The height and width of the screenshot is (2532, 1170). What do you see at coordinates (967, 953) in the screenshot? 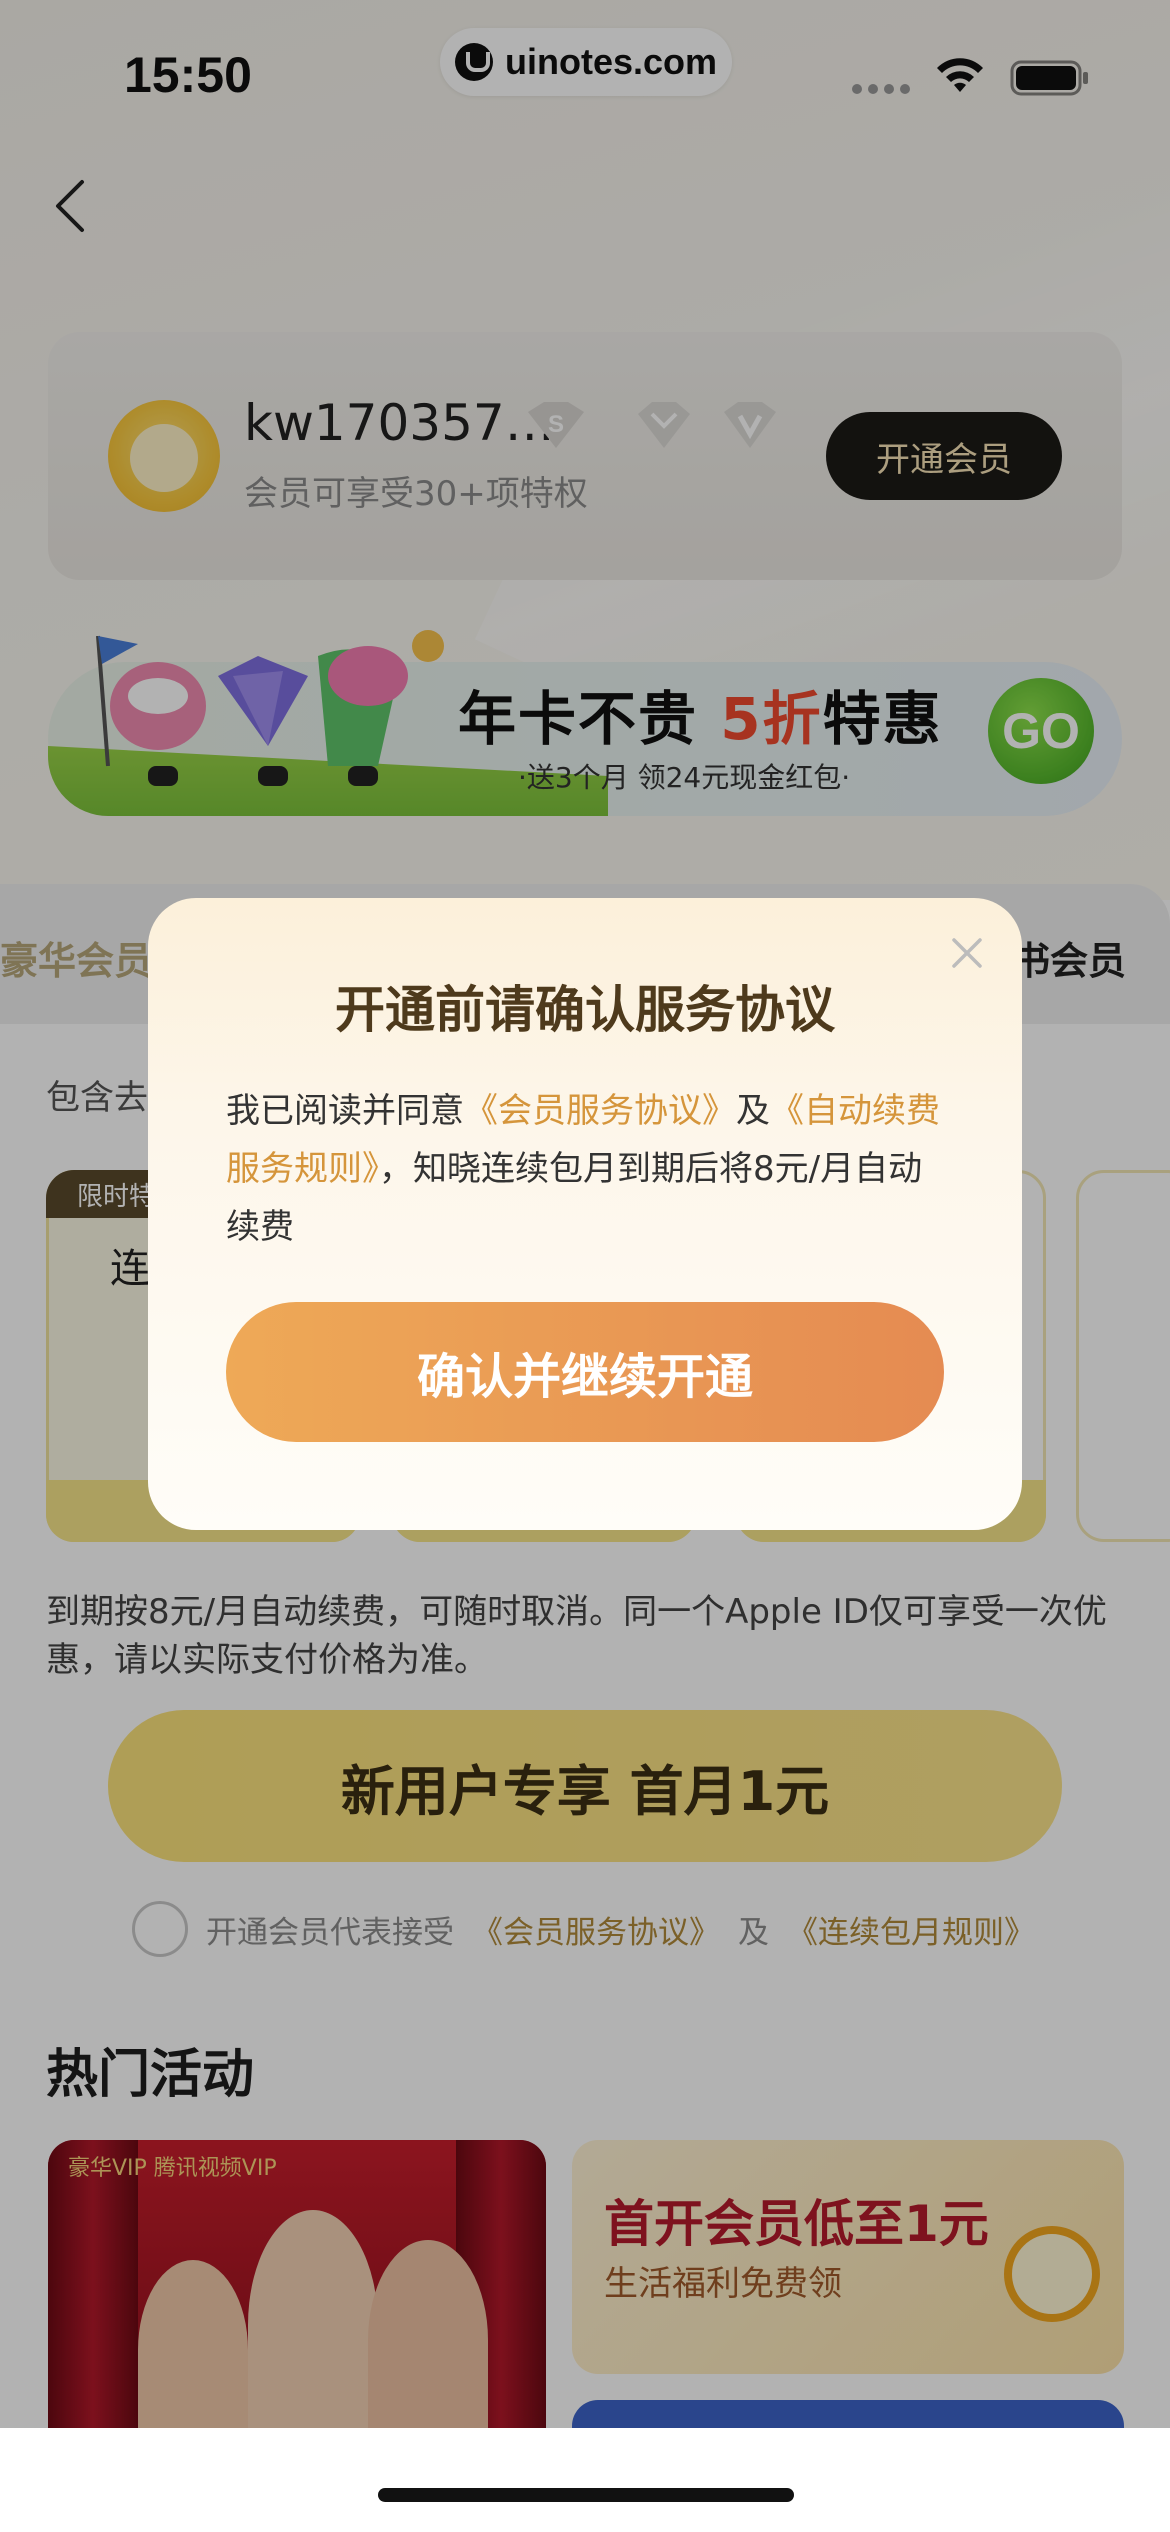
I see `close-icon` at bounding box center [967, 953].